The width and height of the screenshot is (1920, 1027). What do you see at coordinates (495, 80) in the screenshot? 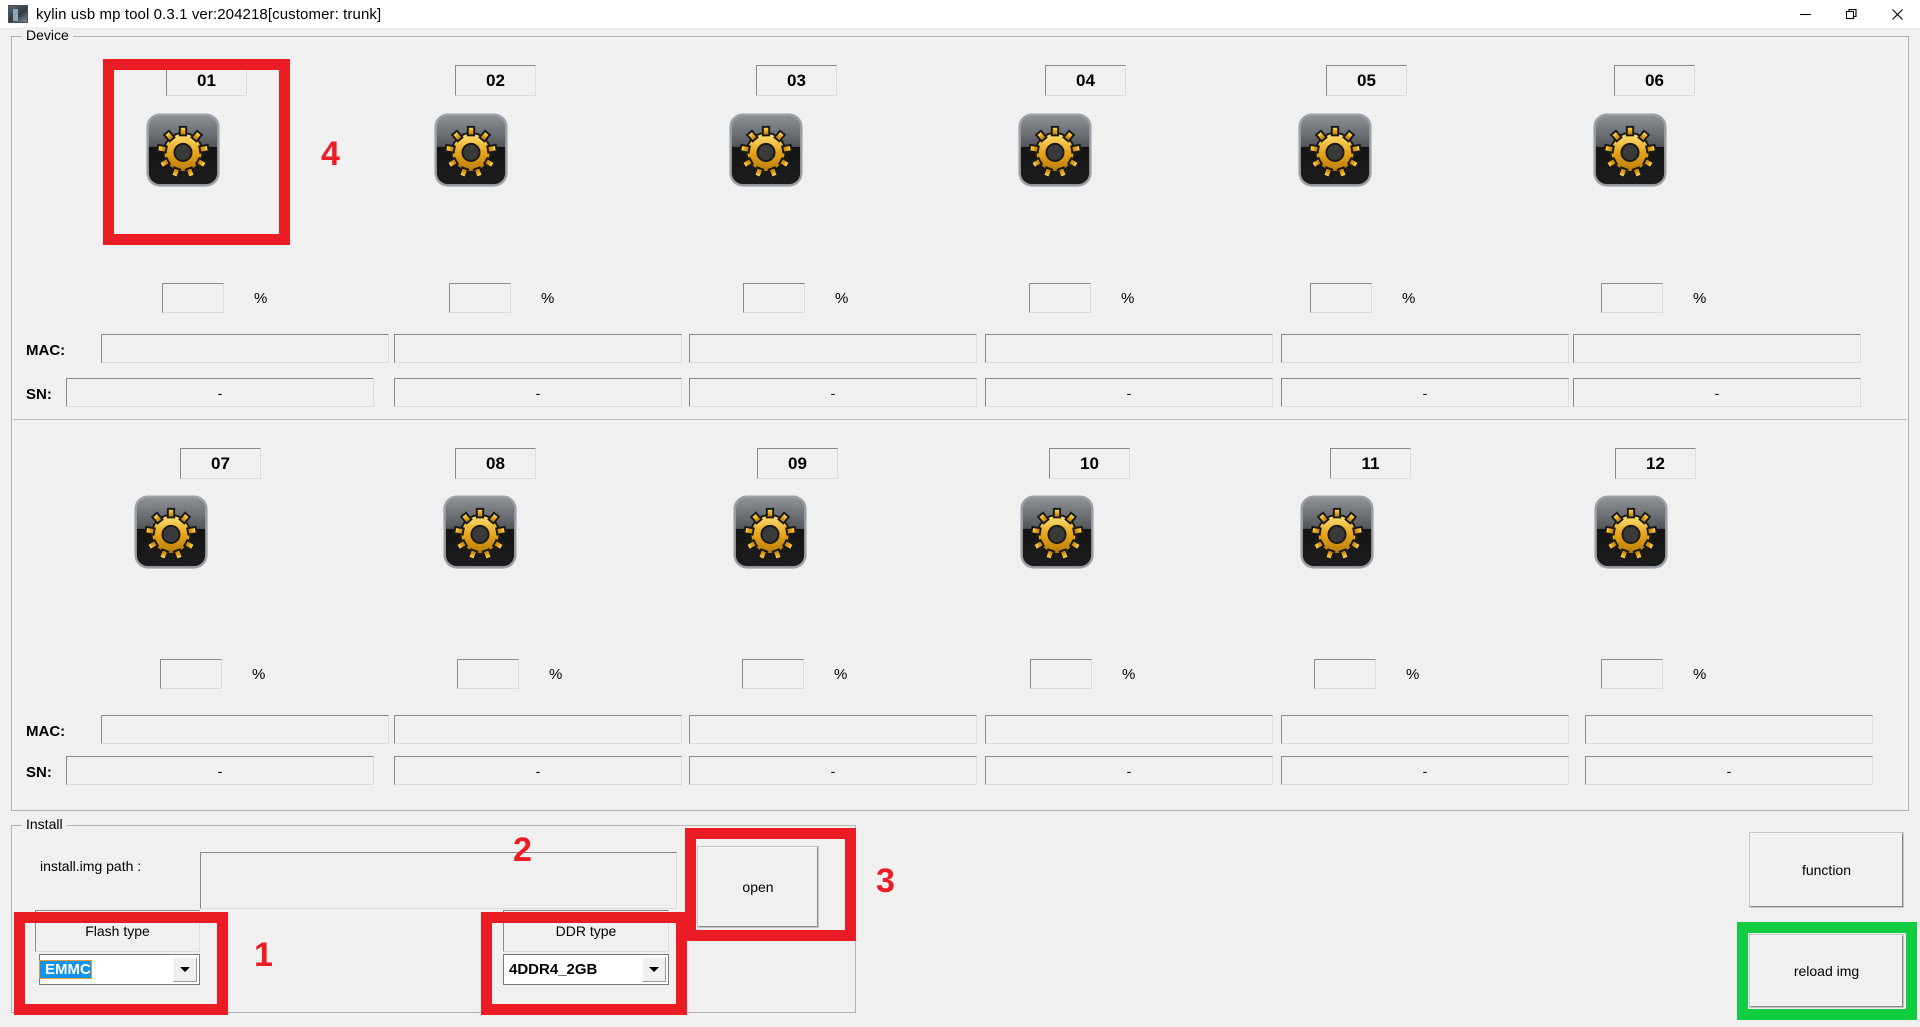
I see `device-number-02: 02` at bounding box center [495, 80].